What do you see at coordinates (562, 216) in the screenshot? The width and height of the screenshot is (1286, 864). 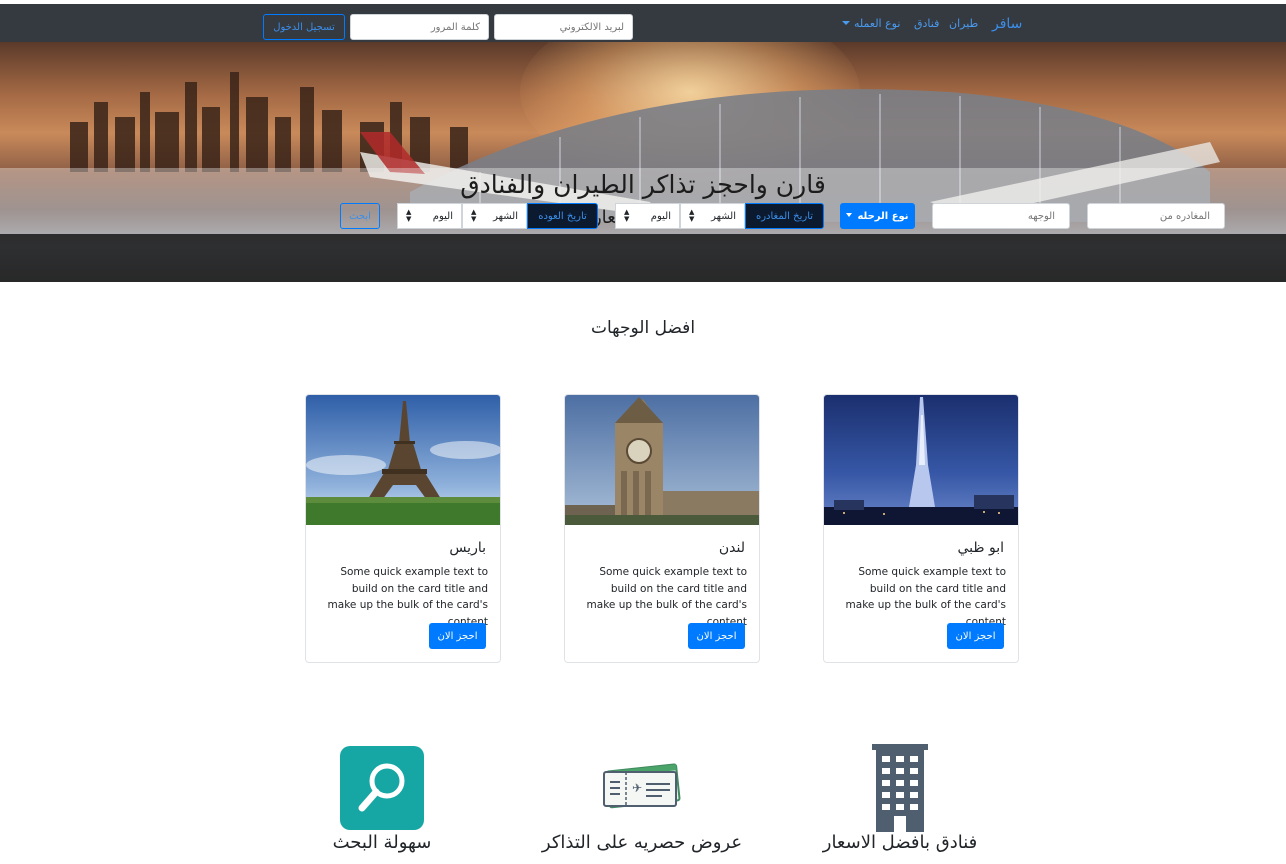 I see `return-date-label: تاريخ العوده` at bounding box center [562, 216].